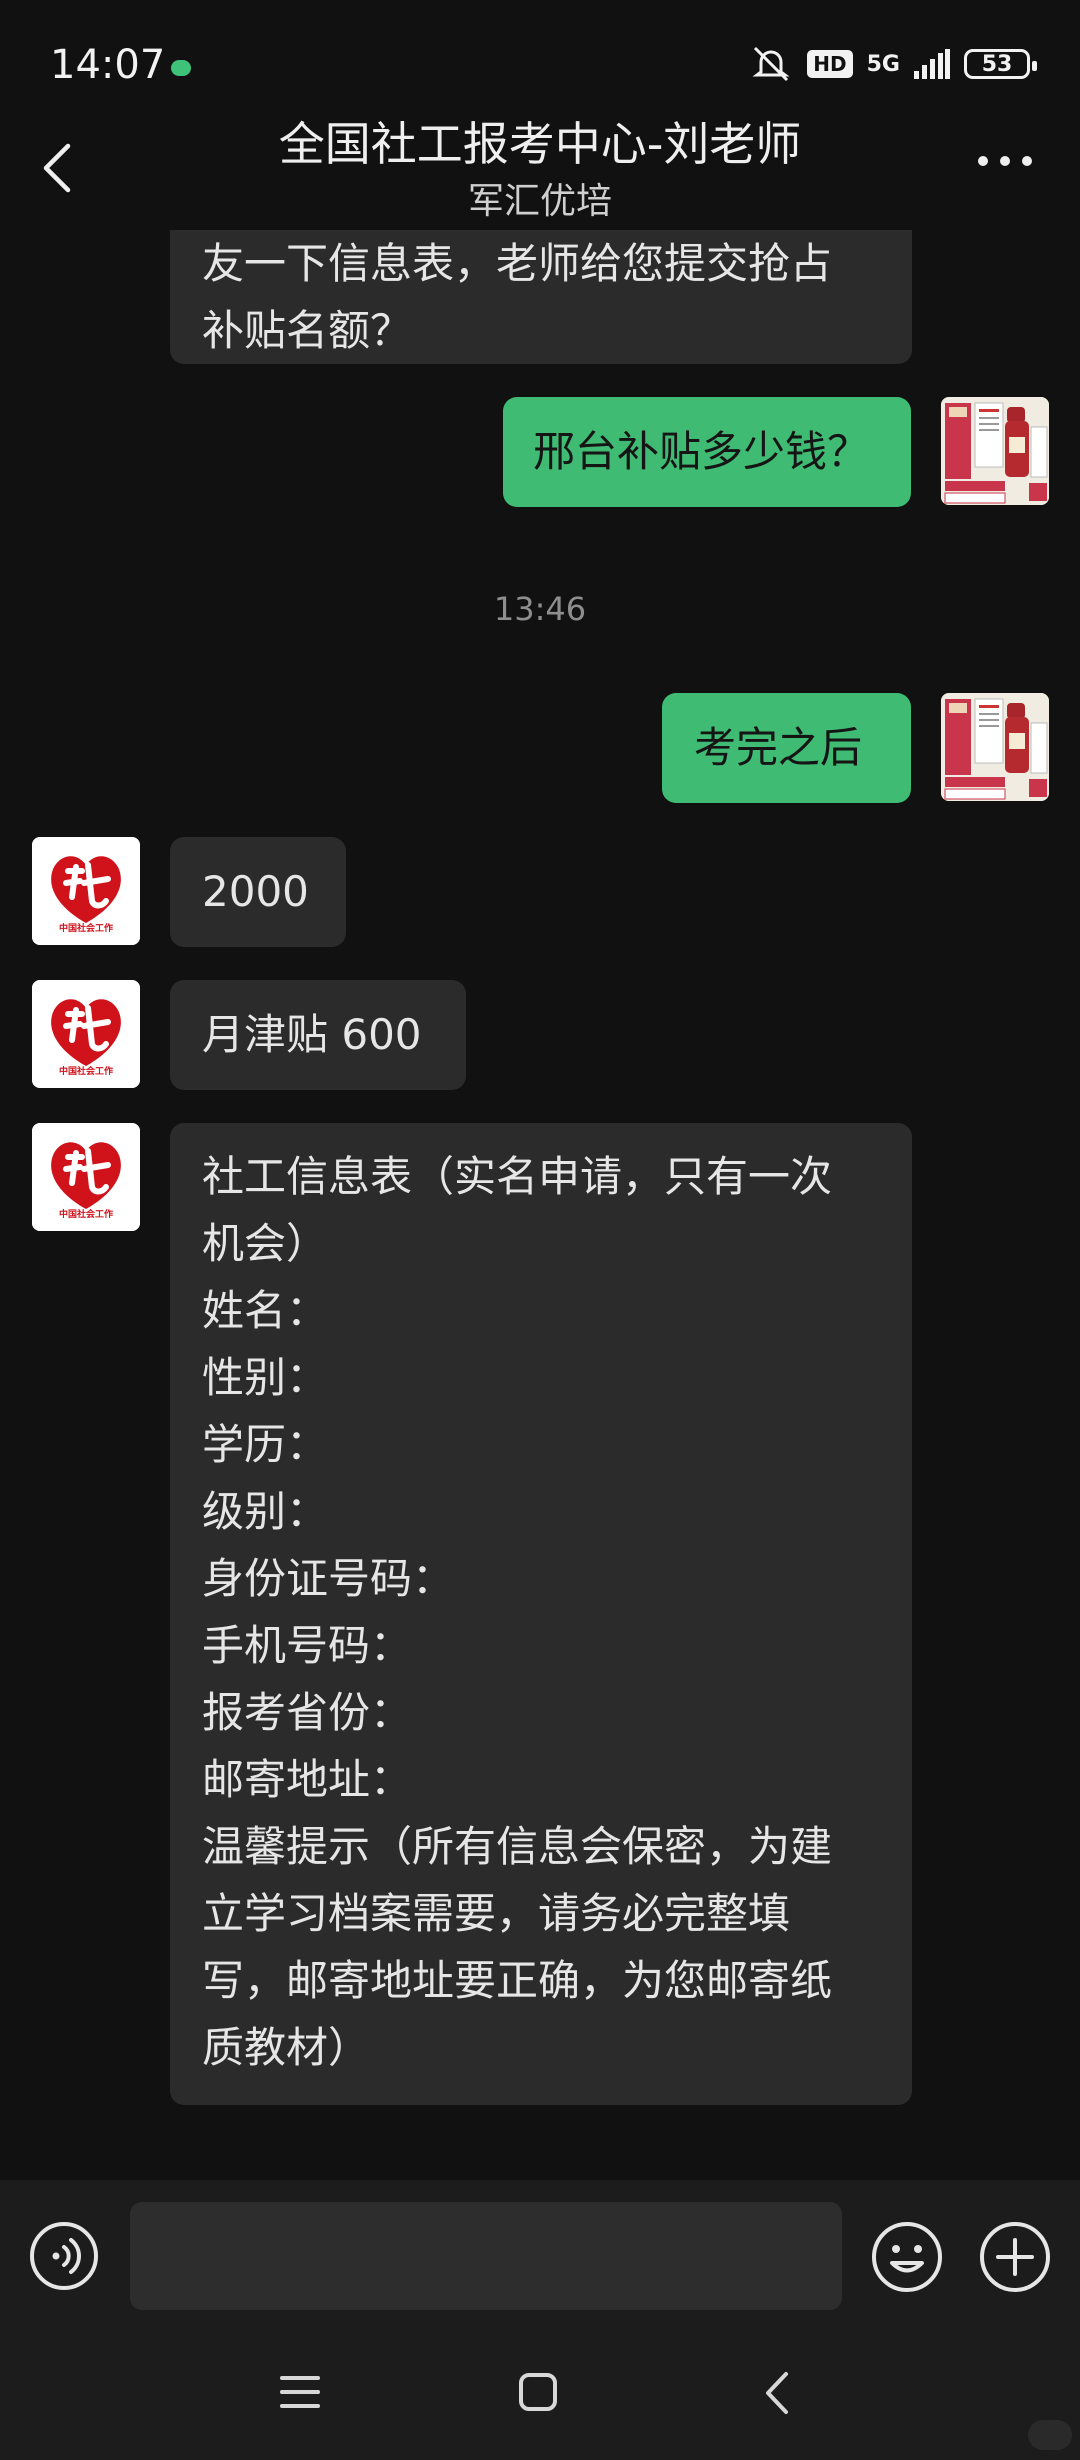  Describe the element at coordinates (312, 1034) in the screenshot. I see `message-text: 月津贴 600` at that location.